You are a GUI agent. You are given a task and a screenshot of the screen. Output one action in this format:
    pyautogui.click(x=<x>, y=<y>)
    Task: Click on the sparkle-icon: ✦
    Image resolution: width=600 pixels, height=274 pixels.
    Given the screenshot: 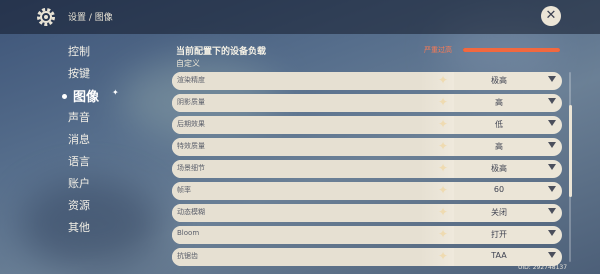 What is the action you would take?
    pyautogui.click(x=115, y=92)
    